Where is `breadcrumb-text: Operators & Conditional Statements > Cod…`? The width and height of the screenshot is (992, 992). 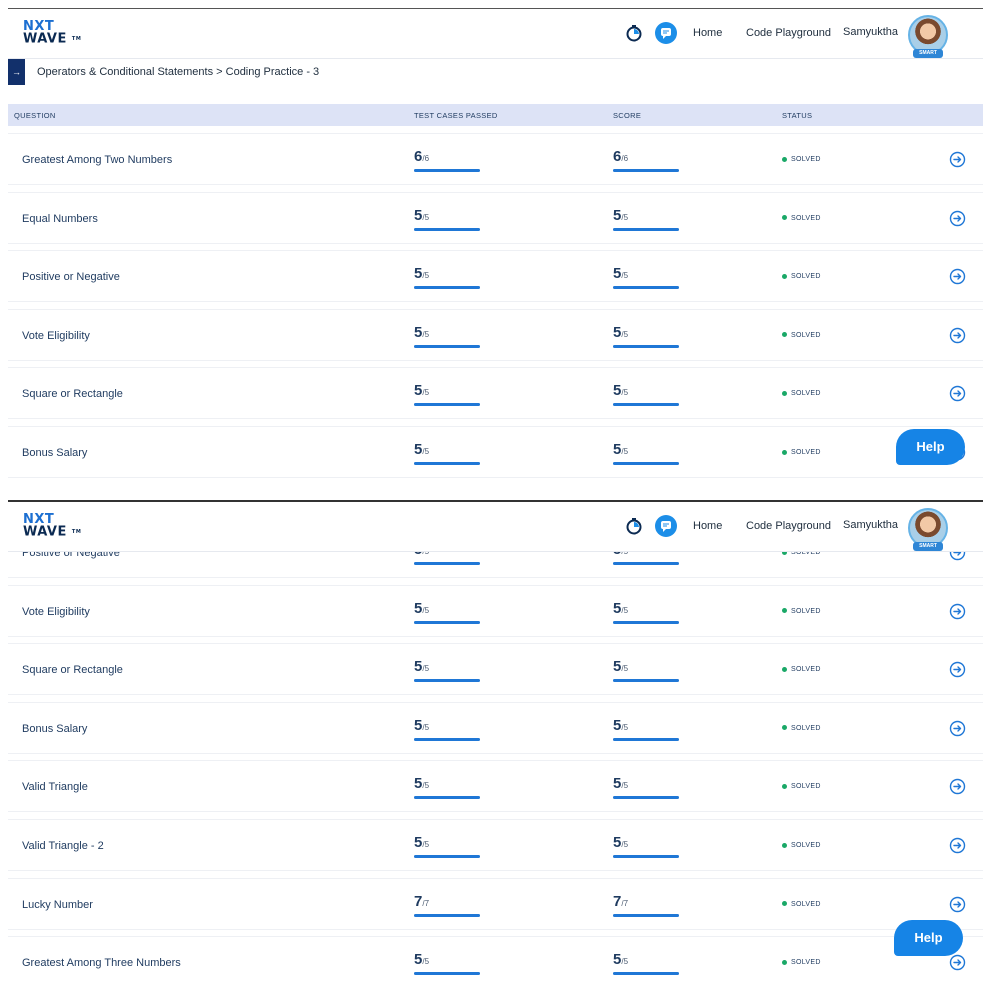
breadcrumb-text: Operators & Conditional Statements > Cod… is located at coordinates (178, 72).